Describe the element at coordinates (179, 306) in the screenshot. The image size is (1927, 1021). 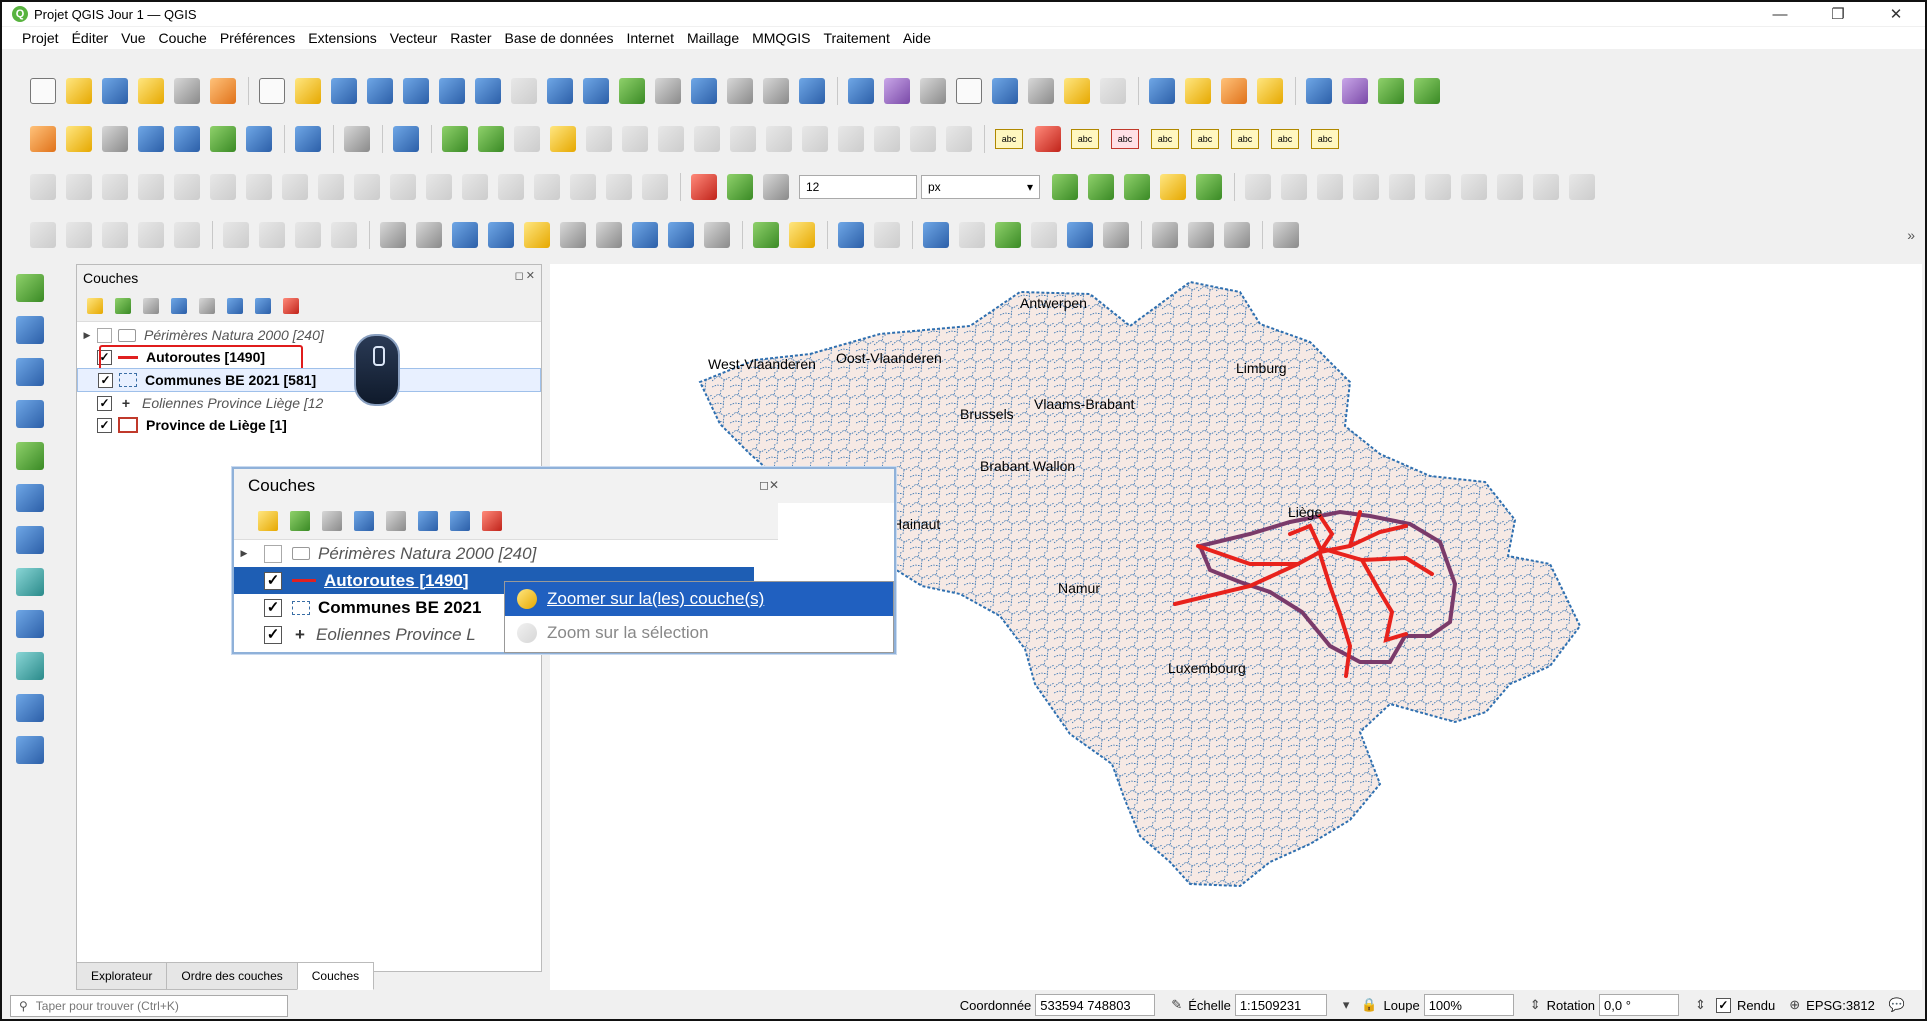
I see `filter-legend-icon` at that location.